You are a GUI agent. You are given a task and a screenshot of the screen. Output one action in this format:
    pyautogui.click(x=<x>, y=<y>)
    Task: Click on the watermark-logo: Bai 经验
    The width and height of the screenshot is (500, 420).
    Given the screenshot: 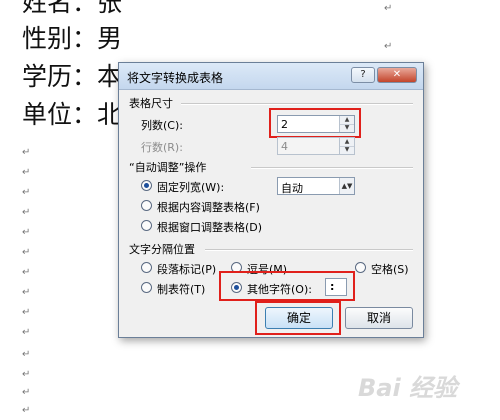 What is the action you would take?
    pyautogui.click(x=408, y=388)
    